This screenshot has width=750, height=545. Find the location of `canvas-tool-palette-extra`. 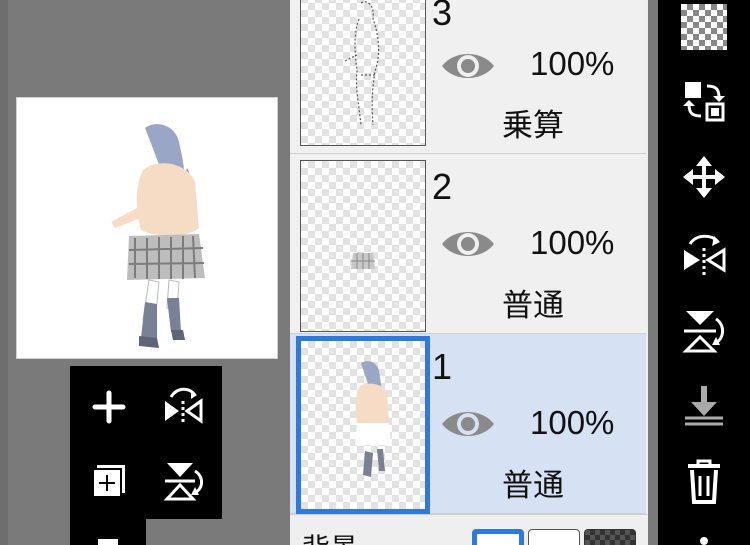

canvas-tool-palette-extra is located at coordinates (108, 532).